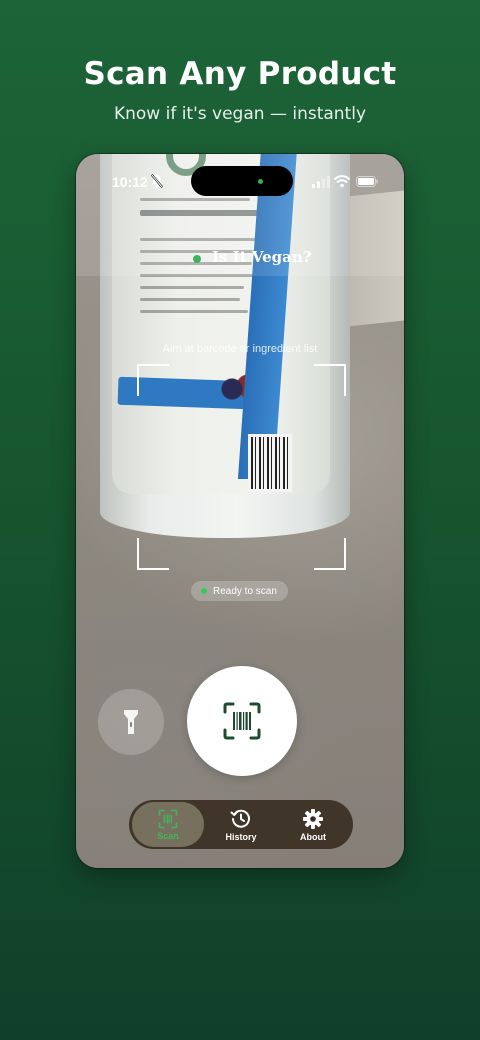 The height and width of the screenshot is (1040, 480). I want to click on history-clock-icon, so click(240, 818).